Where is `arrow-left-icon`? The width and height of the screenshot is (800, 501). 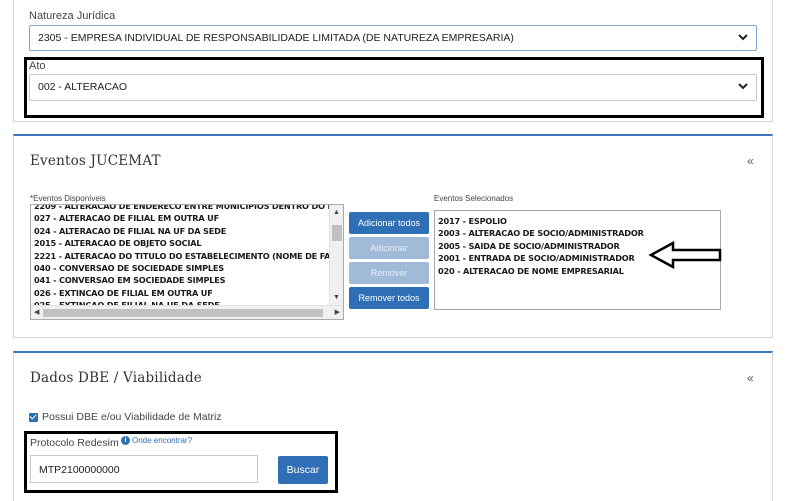
arrow-left-icon is located at coordinates (685, 255).